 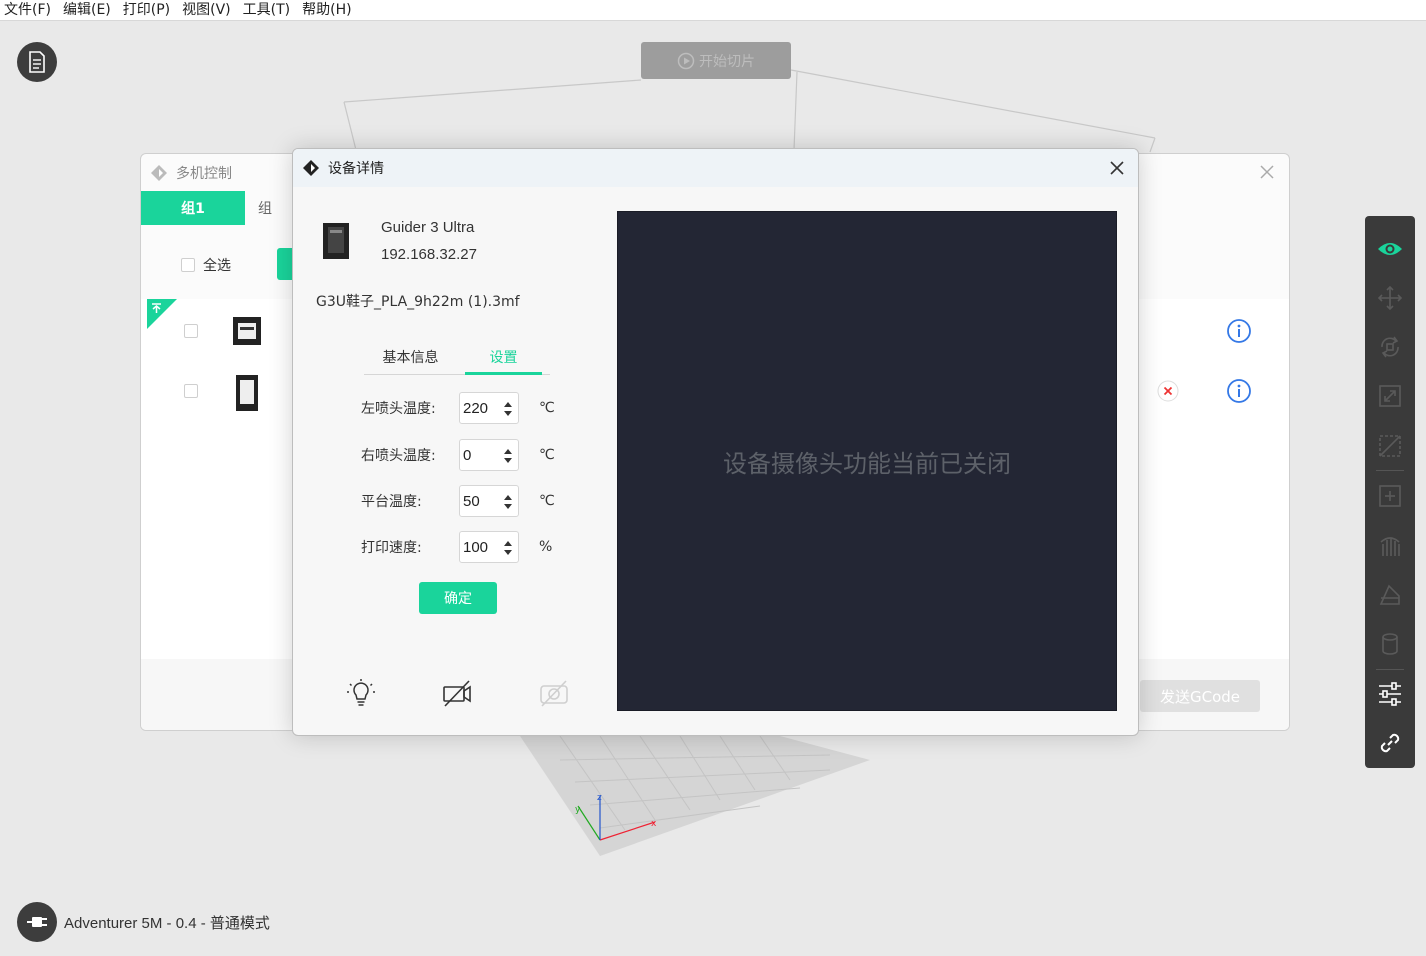 I want to click on move-tool-button, so click(x=1390, y=297).